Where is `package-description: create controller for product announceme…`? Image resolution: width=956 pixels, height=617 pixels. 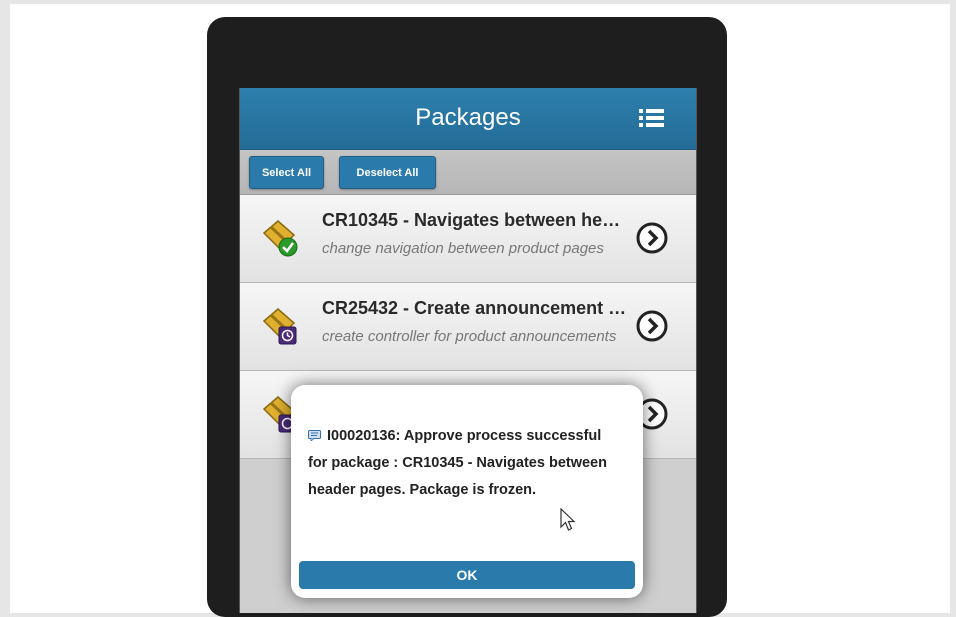 package-description: create controller for product announceme… is located at coordinates (469, 336).